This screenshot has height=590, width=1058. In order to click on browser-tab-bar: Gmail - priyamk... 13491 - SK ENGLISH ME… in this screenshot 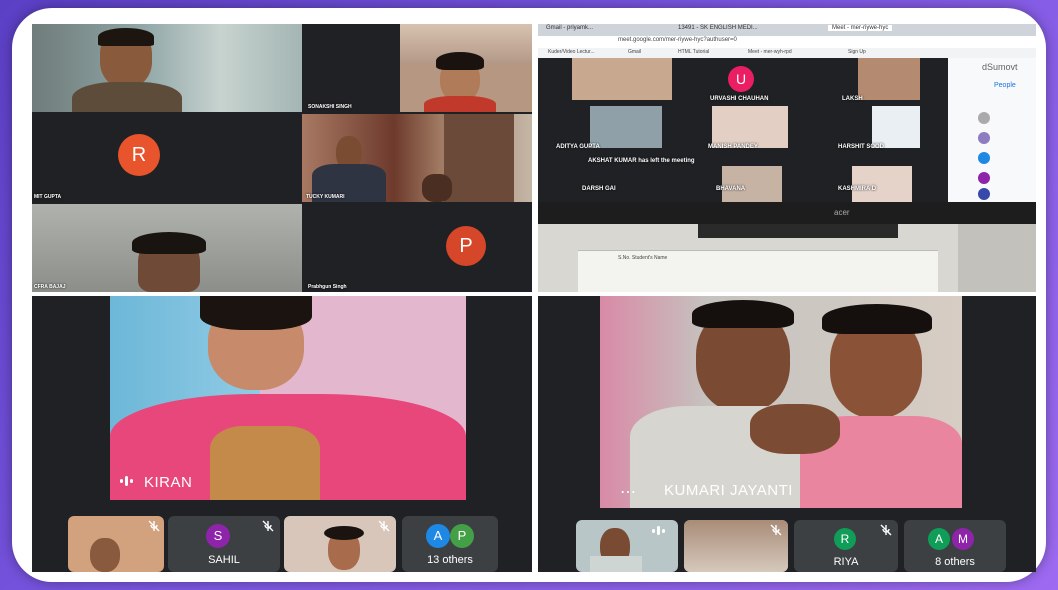, I will do `click(787, 30)`.